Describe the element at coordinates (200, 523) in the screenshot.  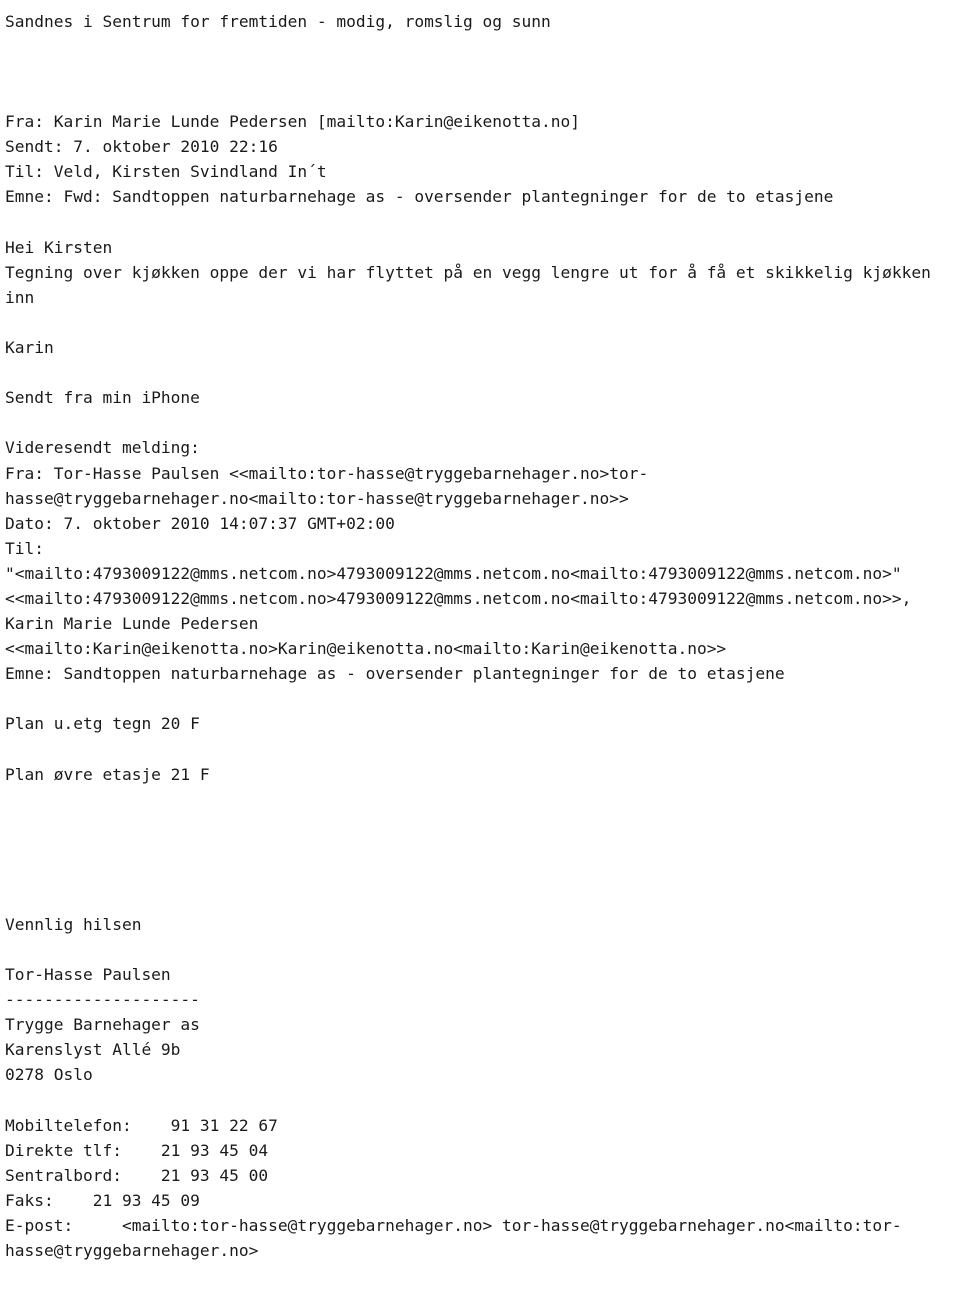
I see `forwarded-date-line: Dato: 7. oktober 2010 14:07:37 GMT+02:00` at that location.